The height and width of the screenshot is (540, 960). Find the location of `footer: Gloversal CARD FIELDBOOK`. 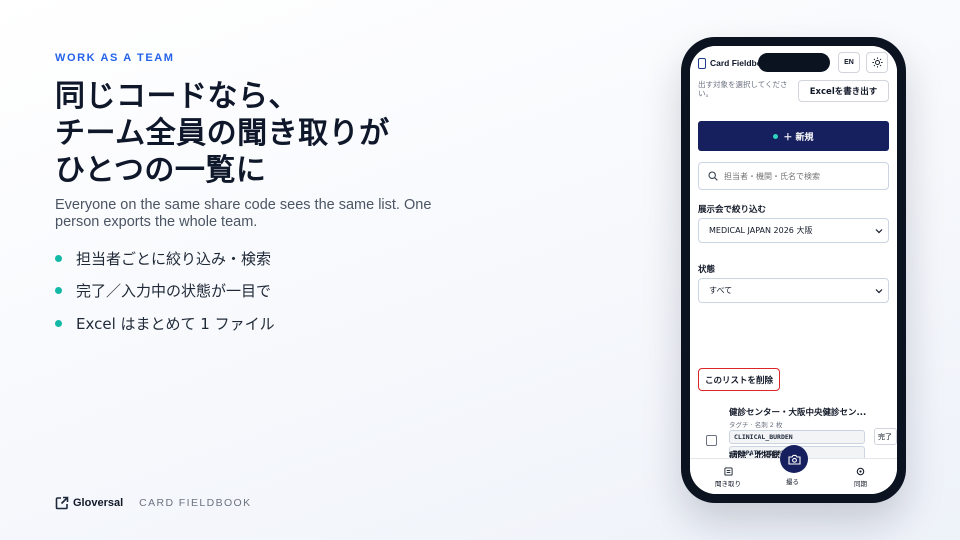

footer: Gloversal CARD FIELDBOOK is located at coordinates (153, 503).